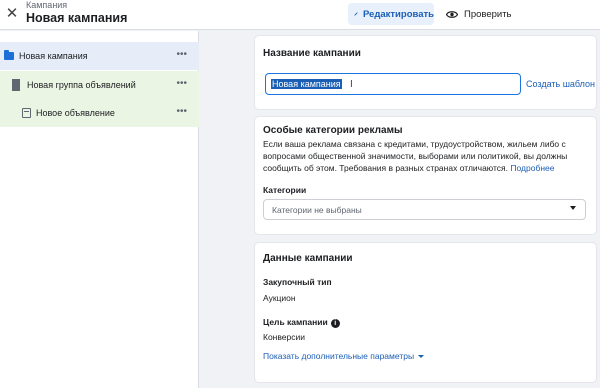 This screenshot has width=600, height=388. I want to click on campaign-name-input: Новая кампания I, so click(393, 84).